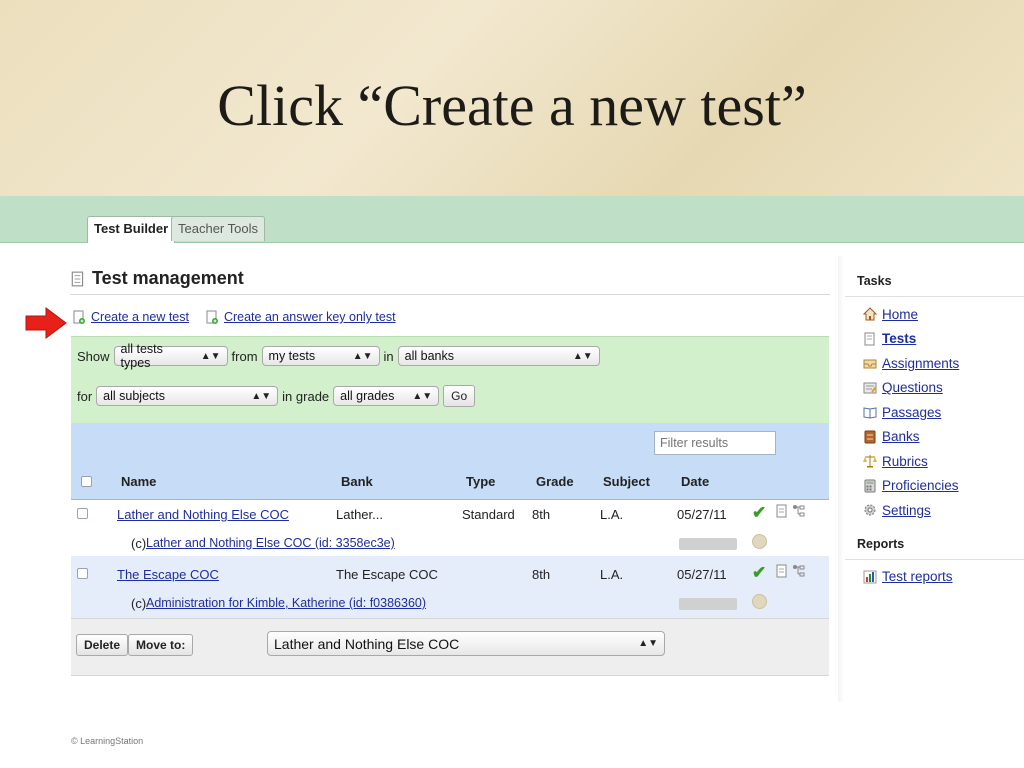  I want to click on select-all-checkbox, so click(86, 481).